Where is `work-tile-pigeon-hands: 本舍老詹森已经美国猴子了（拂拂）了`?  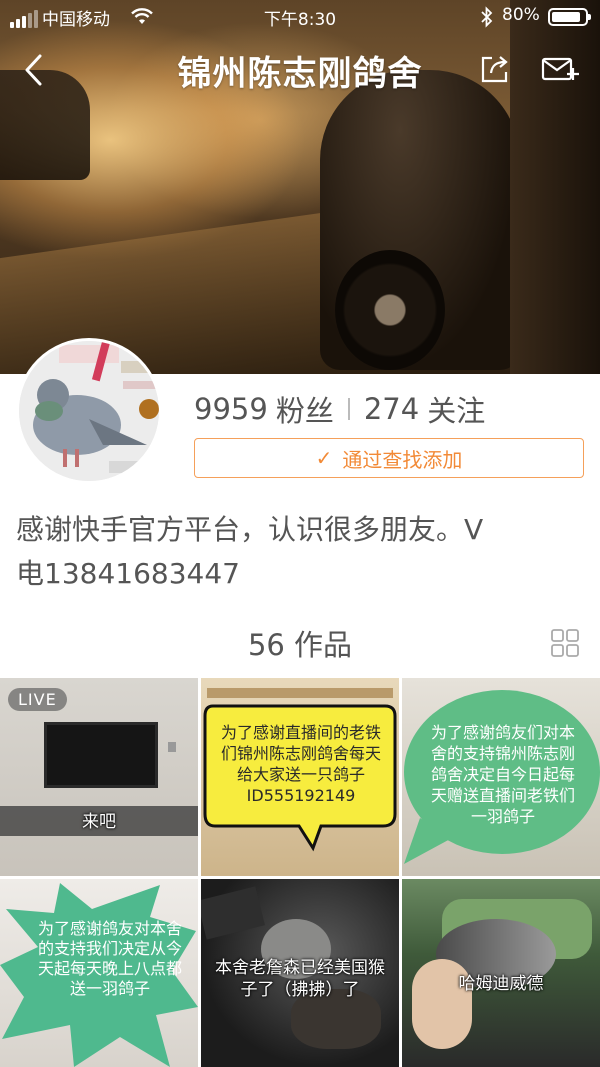
work-tile-pigeon-hands: 本舍老詹森已经美国猴子了（拂拂）了 is located at coordinates (300, 973).